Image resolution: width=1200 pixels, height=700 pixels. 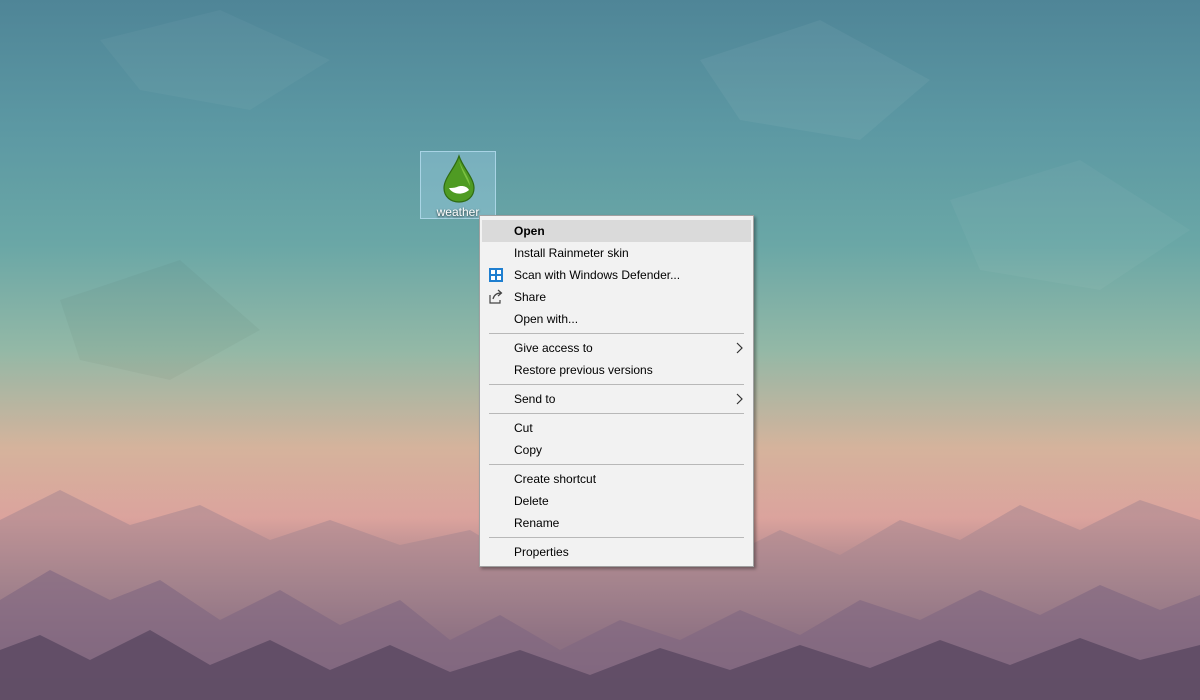 What do you see at coordinates (583, 370) in the screenshot?
I see `menu-item-label: Restore previous versions` at bounding box center [583, 370].